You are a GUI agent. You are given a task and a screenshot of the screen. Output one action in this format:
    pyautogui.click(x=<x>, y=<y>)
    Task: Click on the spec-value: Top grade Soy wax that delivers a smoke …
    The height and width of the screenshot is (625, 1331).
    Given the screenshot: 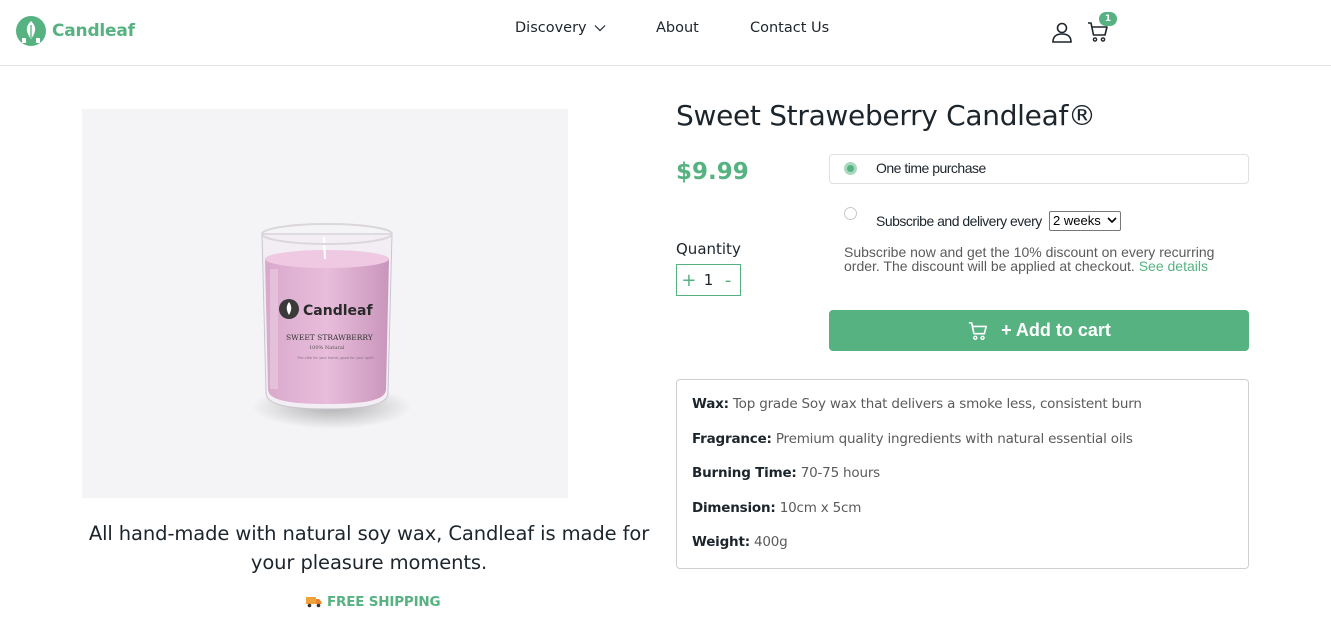 What is the action you would take?
    pyautogui.click(x=937, y=404)
    